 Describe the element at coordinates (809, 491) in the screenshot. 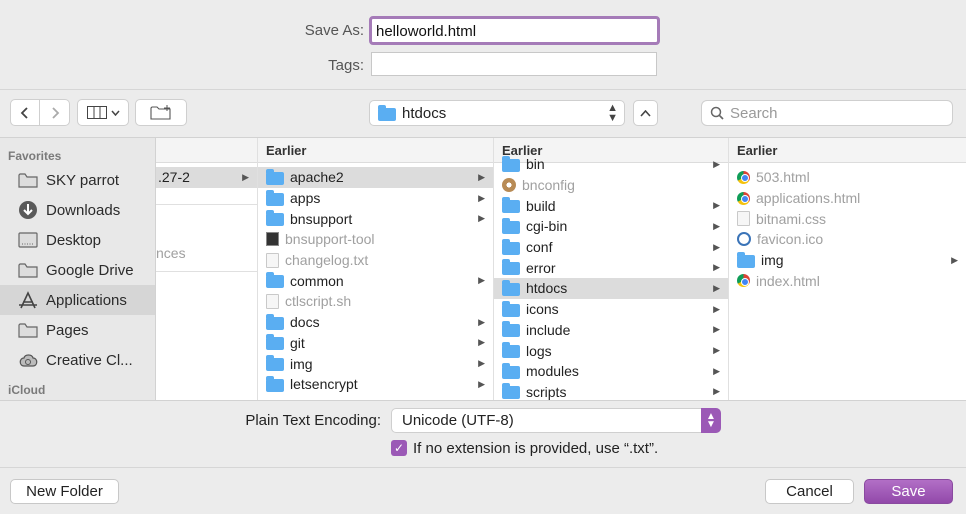

I see `cancel-button: Cancel` at that location.